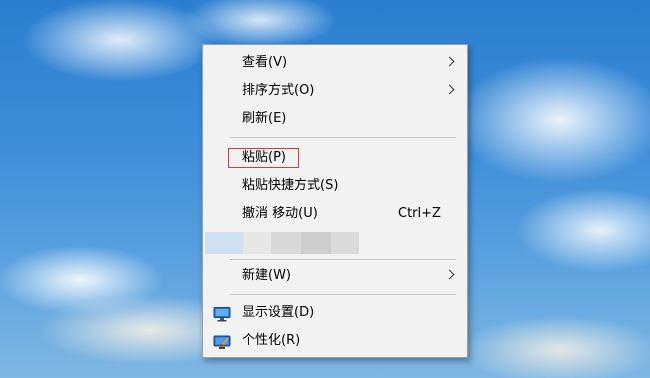  Describe the element at coordinates (222, 313) in the screenshot. I see `display-settings-icon` at that location.